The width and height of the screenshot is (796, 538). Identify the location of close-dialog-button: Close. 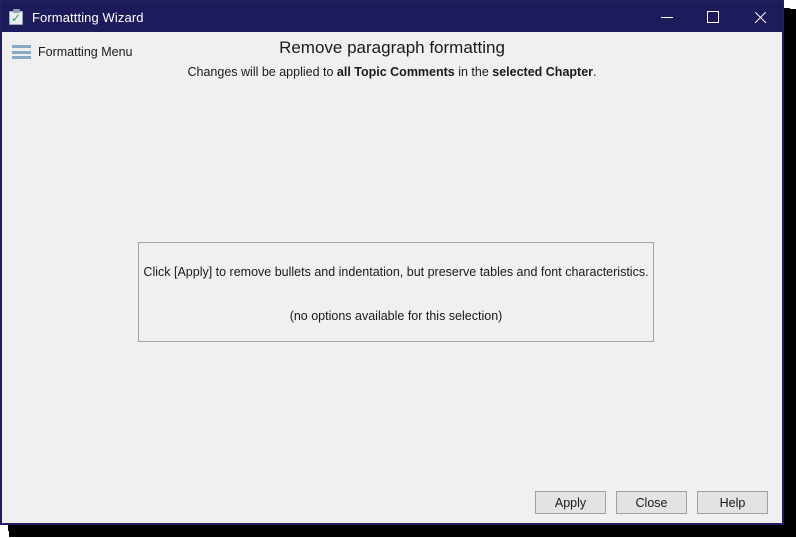
(651, 502).